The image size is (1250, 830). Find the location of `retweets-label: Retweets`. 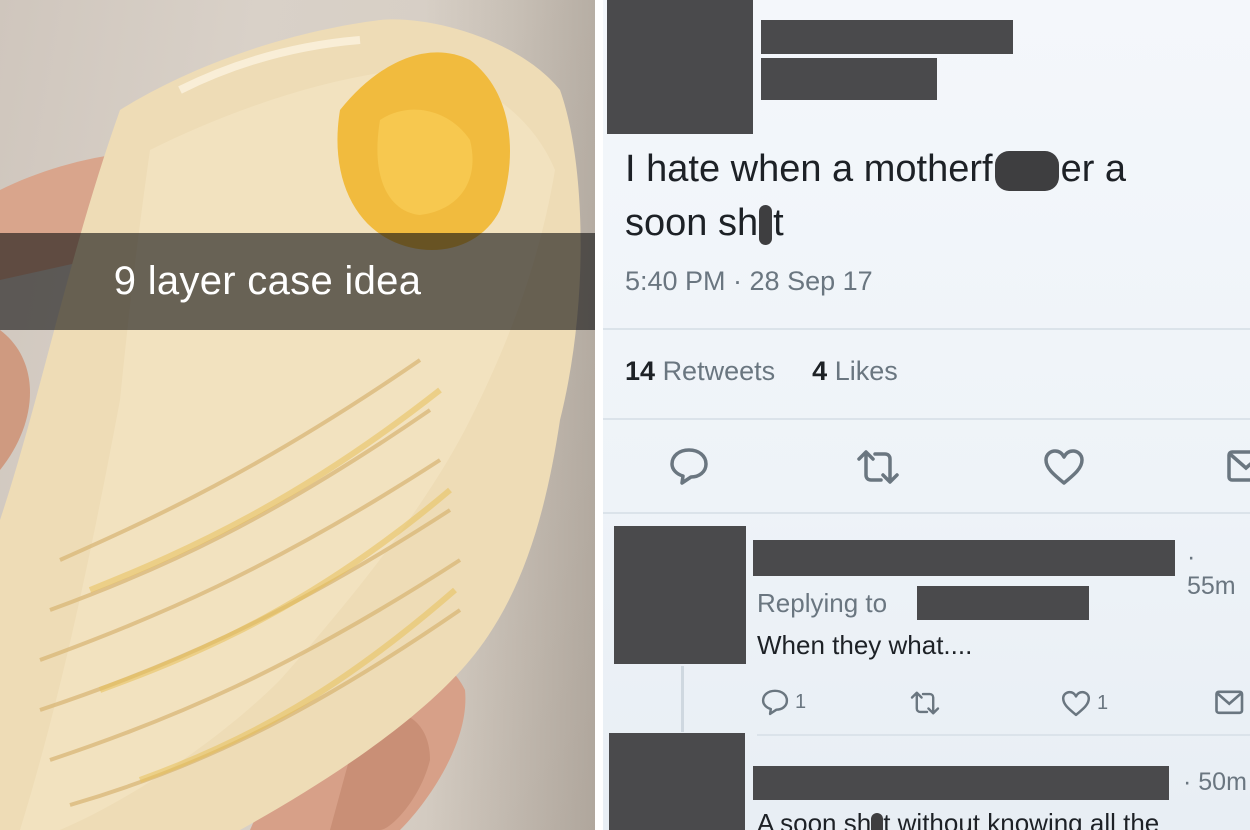

retweets-label: Retweets is located at coordinates (719, 371).